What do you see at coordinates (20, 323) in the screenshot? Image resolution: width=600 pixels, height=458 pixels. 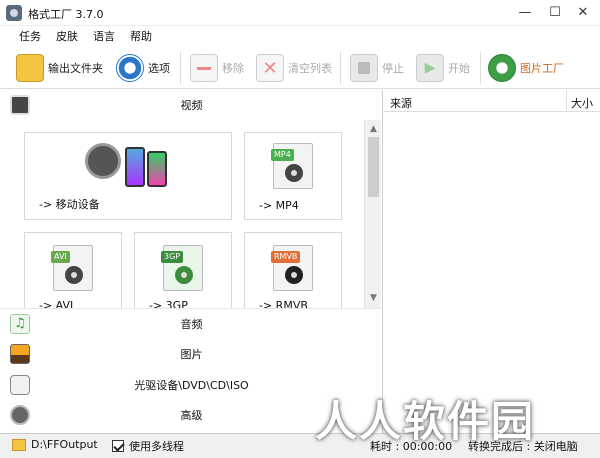 I see `music-note-icon: ♫` at bounding box center [20, 323].